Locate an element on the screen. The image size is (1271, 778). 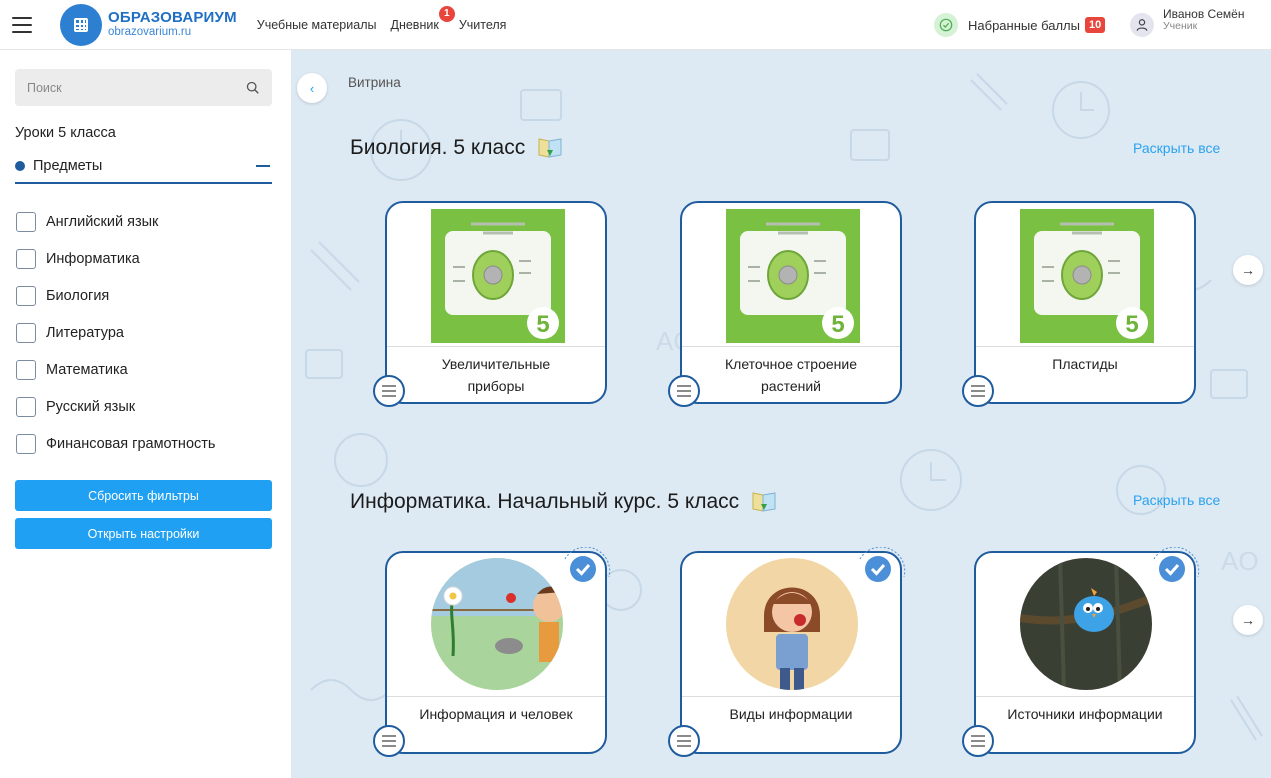
nav-diary: Дневник 1 is located at coordinates (422, 18).